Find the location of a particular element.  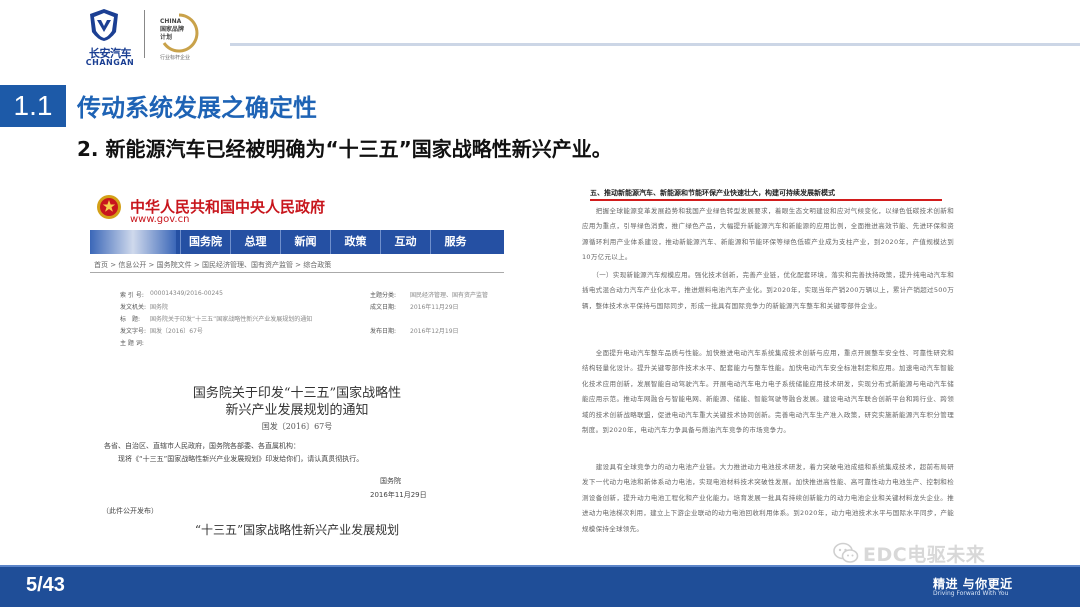

notice-signature: 国务院 is located at coordinates (390, 481).